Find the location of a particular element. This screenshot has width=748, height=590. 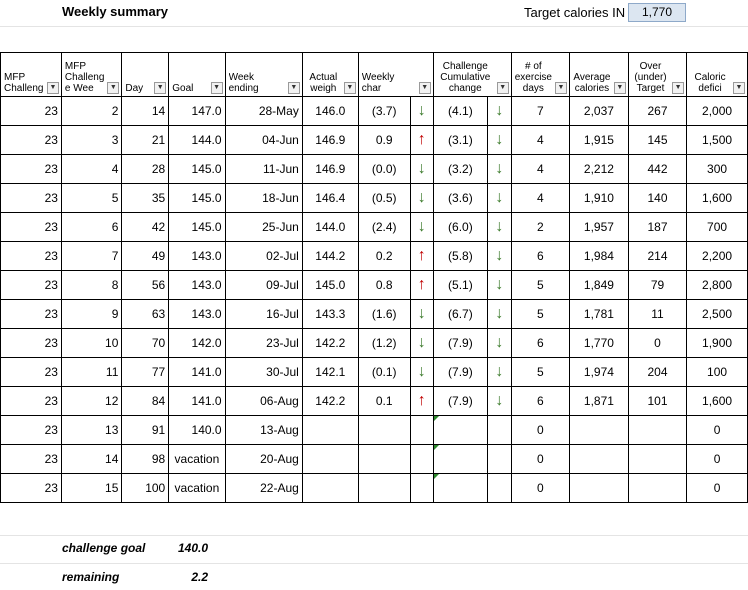

cell-challenge-week: 13 is located at coordinates (91, 430).